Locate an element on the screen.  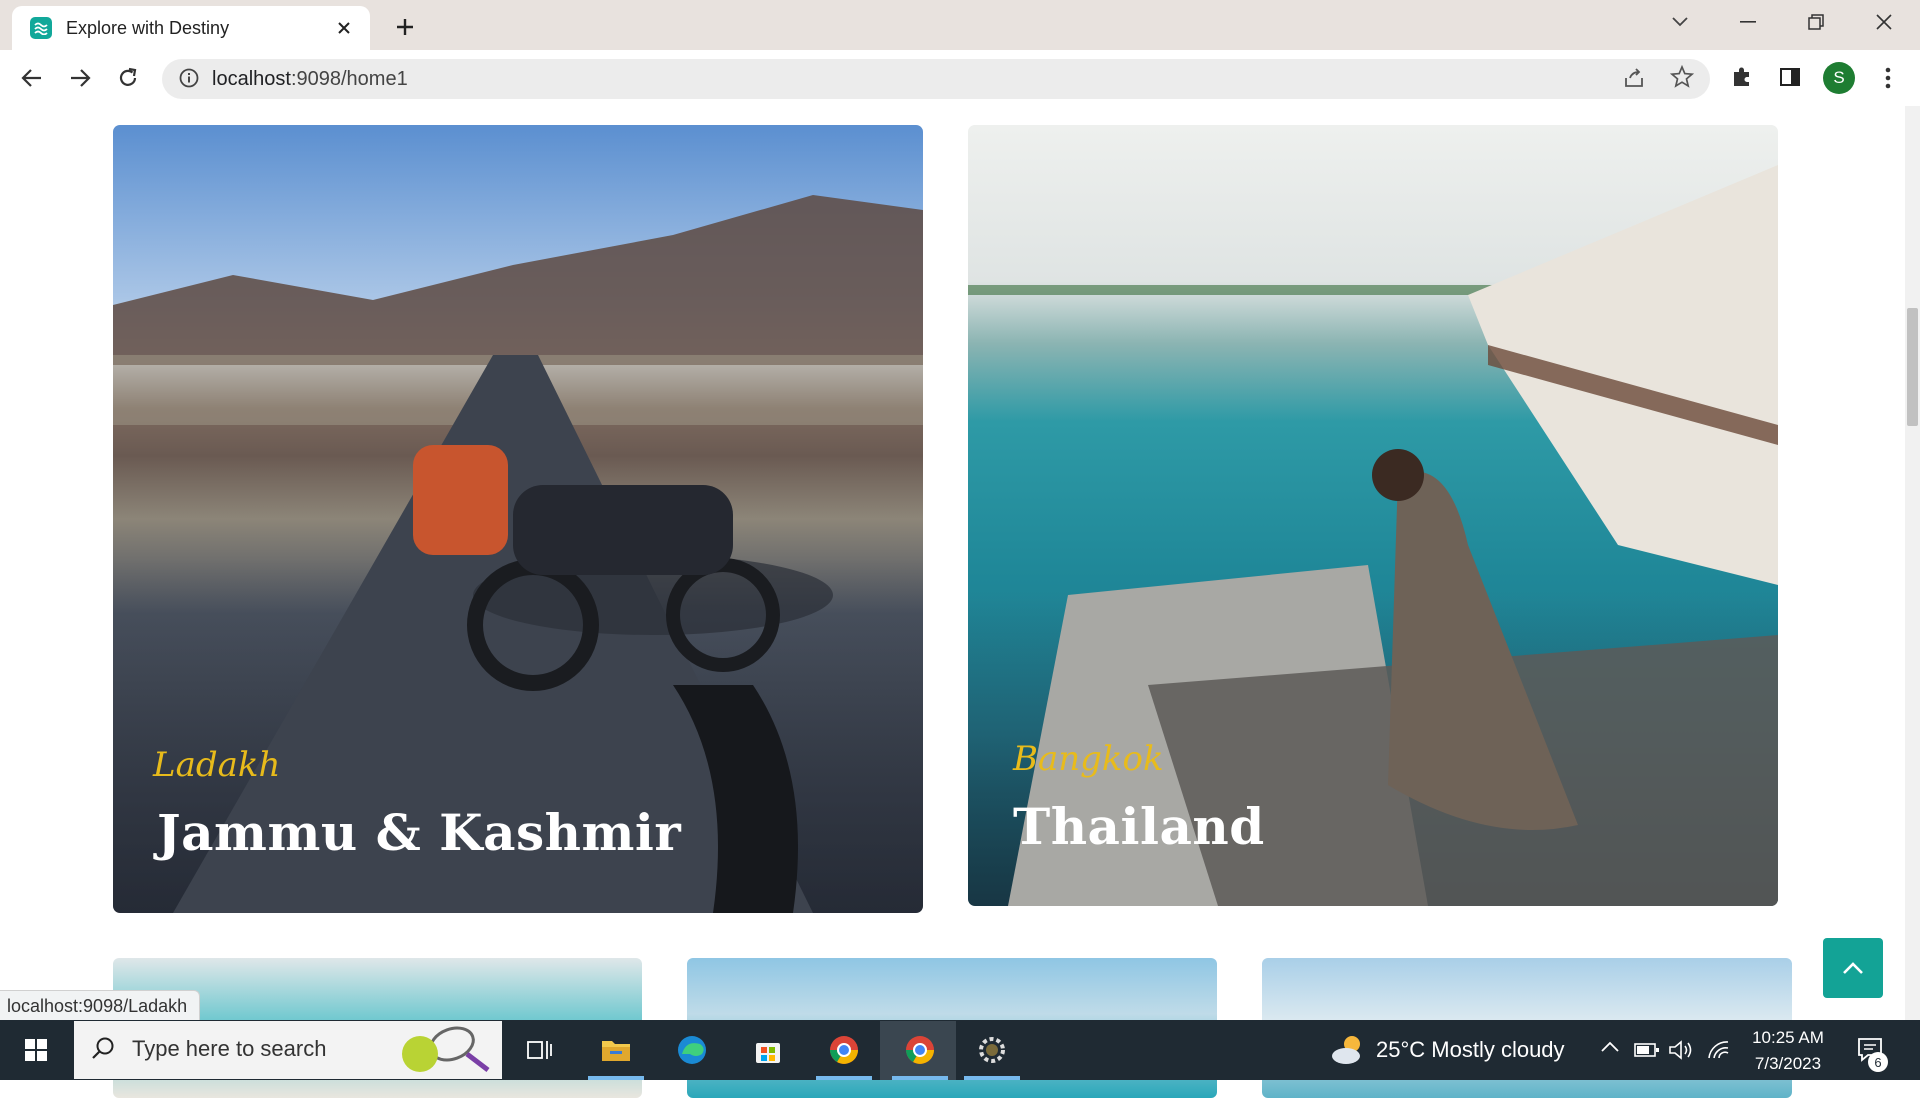
wifi-icon is located at coordinates (1719, 1050).